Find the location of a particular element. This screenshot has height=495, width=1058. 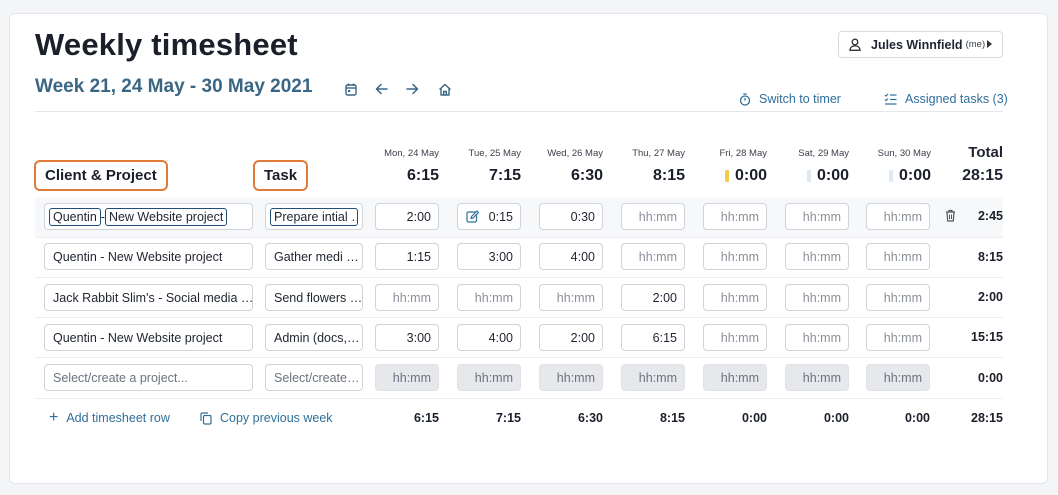

day-footer-total: 8:15 is located at coordinates (672, 418).